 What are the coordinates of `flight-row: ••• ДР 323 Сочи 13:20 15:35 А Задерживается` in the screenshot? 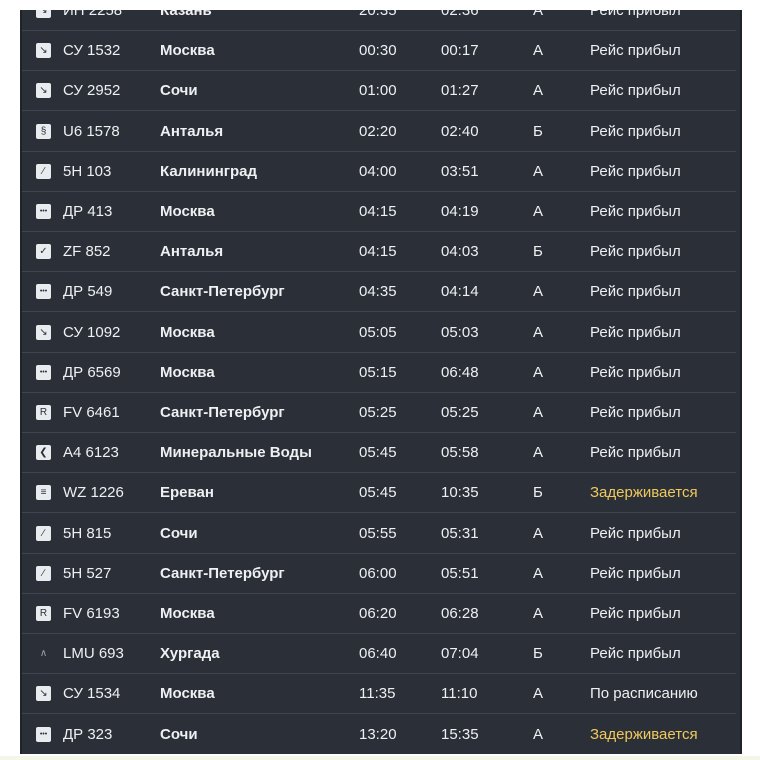 It's located at (379, 734).